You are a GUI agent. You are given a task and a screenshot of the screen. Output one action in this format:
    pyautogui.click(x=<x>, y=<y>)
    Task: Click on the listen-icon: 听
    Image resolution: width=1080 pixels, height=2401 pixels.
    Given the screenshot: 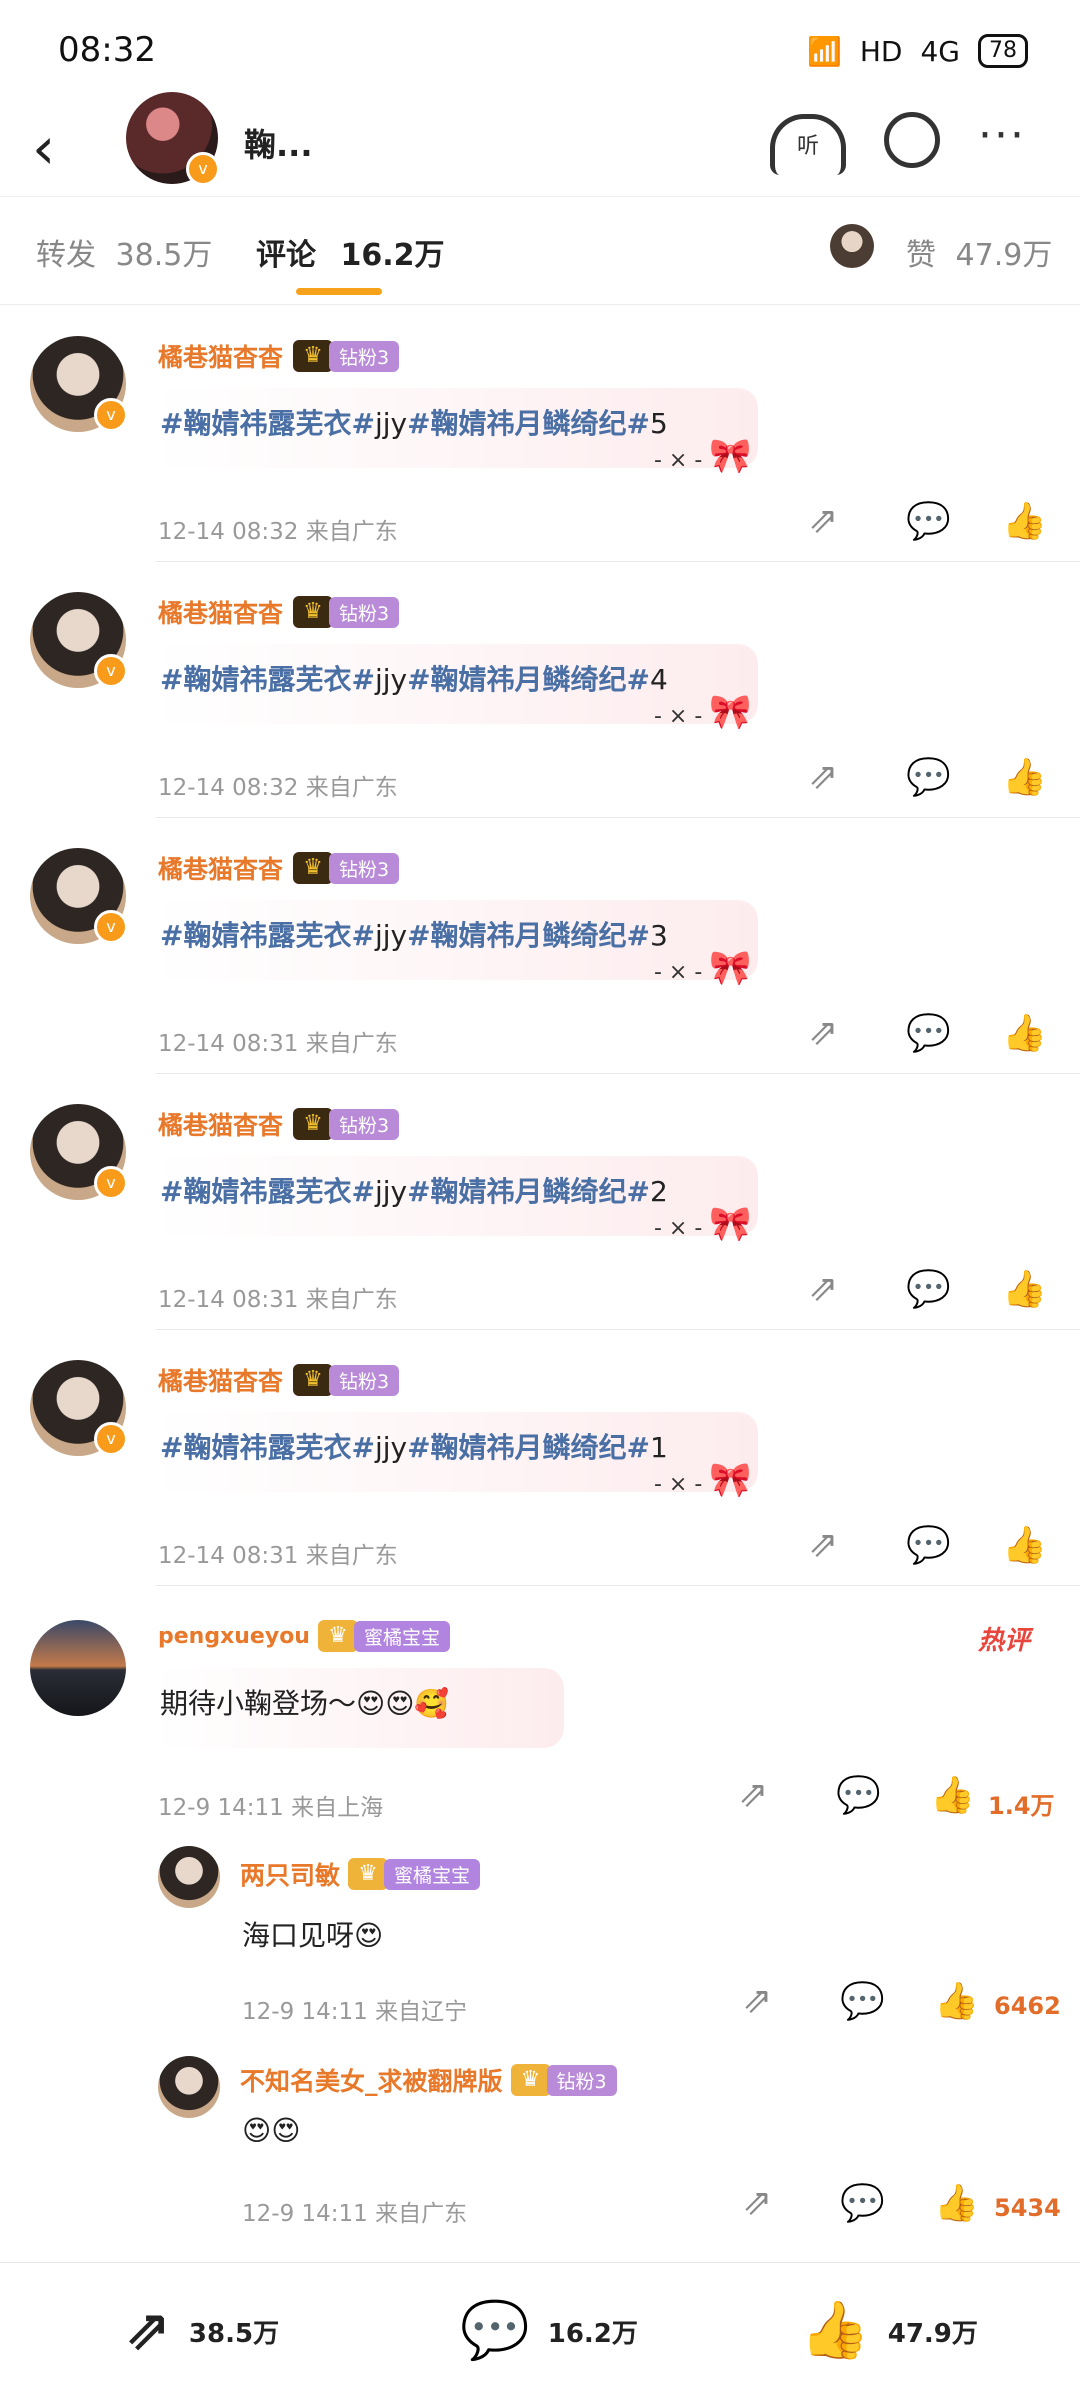 What is the action you would take?
    pyautogui.click(x=808, y=144)
    